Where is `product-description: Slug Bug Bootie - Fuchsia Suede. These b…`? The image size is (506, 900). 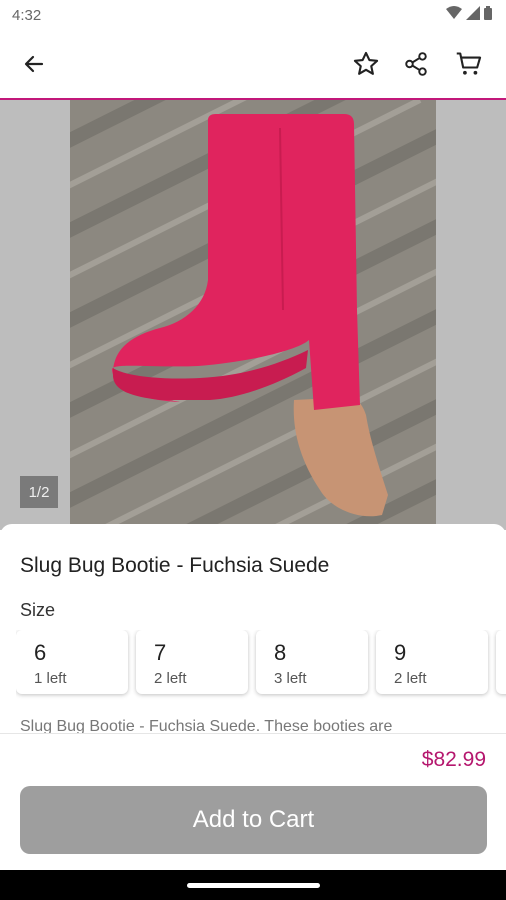
product-description: Slug Bug Bootie - Fuchsia Suede. These b… is located at coordinates (206, 725).